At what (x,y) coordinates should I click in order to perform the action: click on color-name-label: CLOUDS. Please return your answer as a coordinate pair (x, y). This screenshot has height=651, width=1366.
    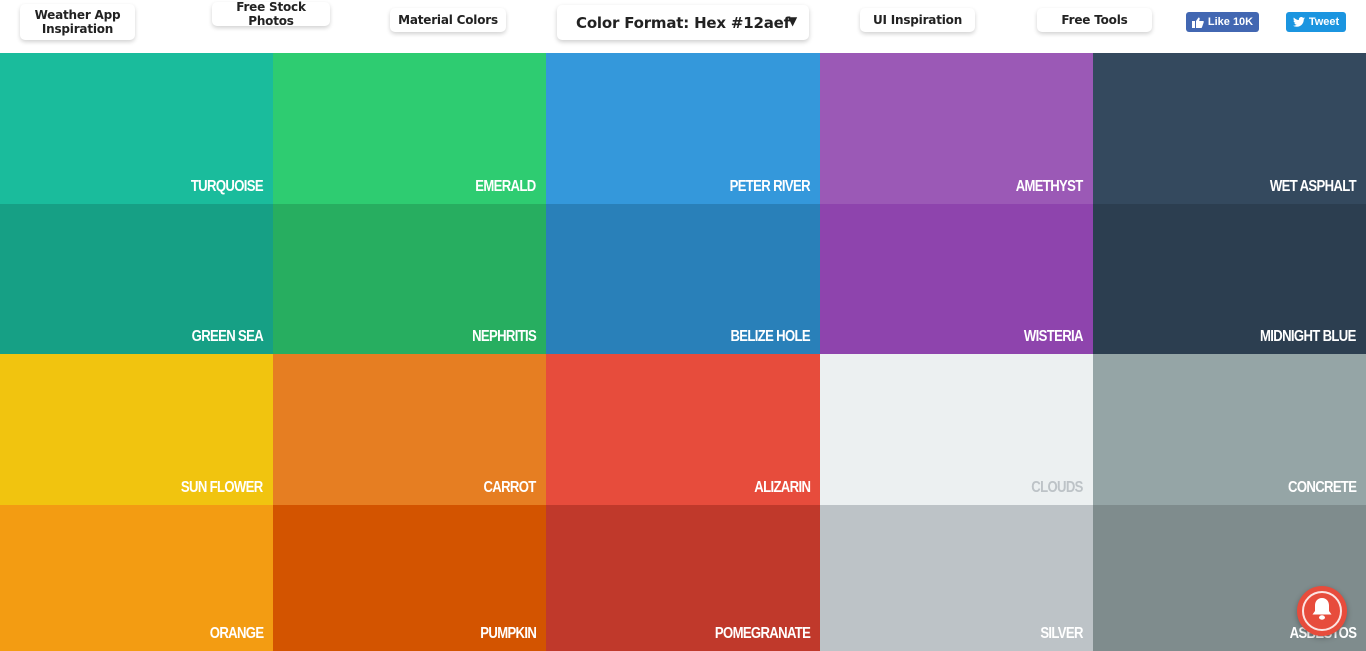
    Looking at the image, I should click on (1057, 487).